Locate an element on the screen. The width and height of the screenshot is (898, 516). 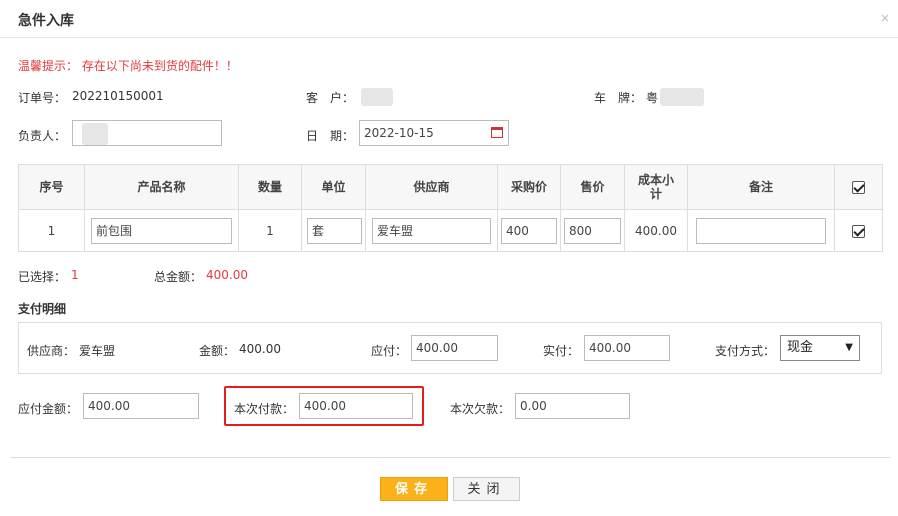
row-product-cell: 前包围 is located at coordinates (161, 230).